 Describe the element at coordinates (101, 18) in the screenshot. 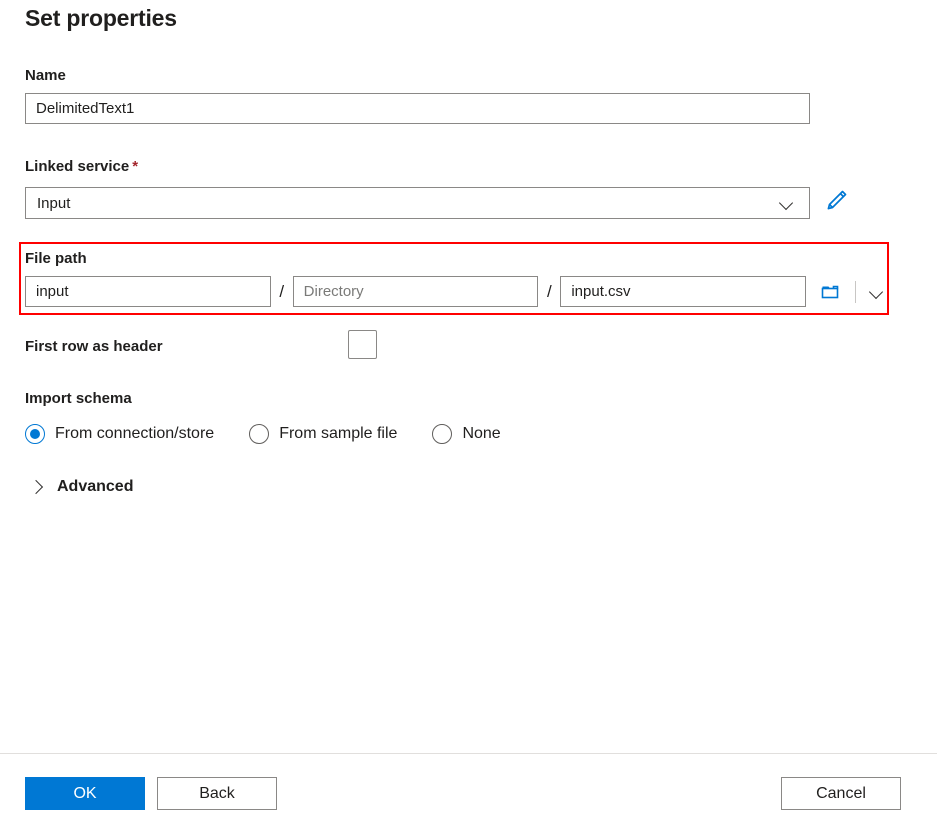

I see `page-title: Set properties` at that location.